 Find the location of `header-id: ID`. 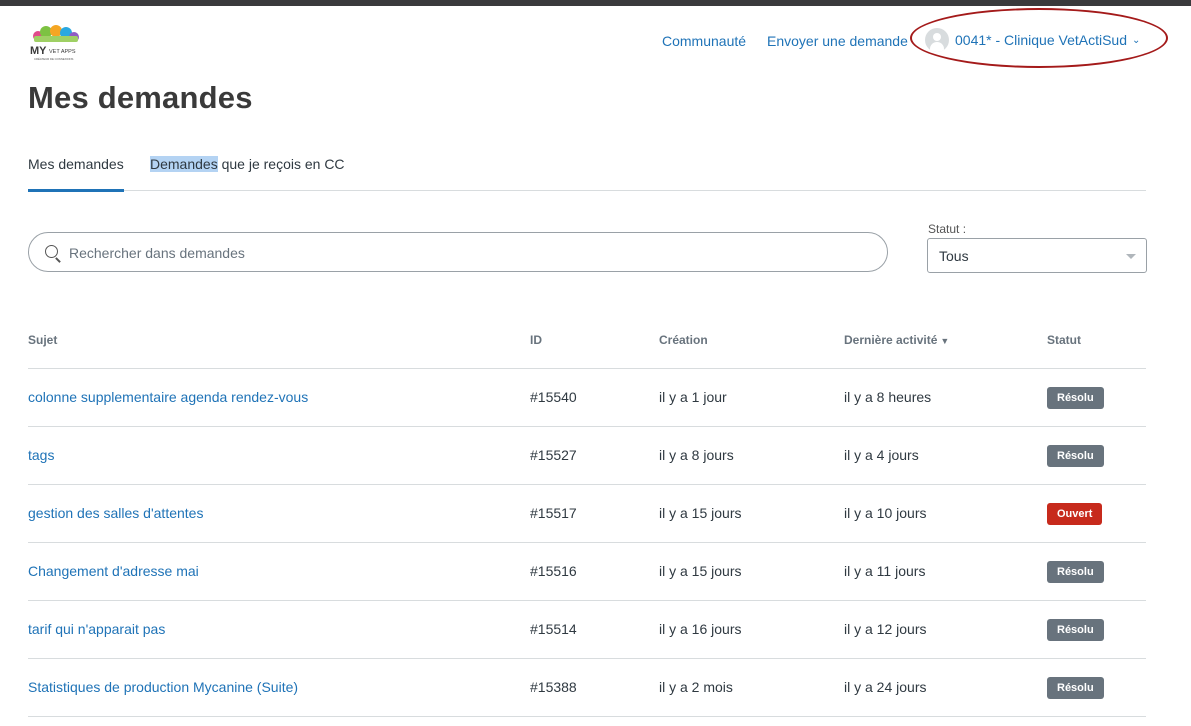

header-id: ID is located at coordinates (536, 340).